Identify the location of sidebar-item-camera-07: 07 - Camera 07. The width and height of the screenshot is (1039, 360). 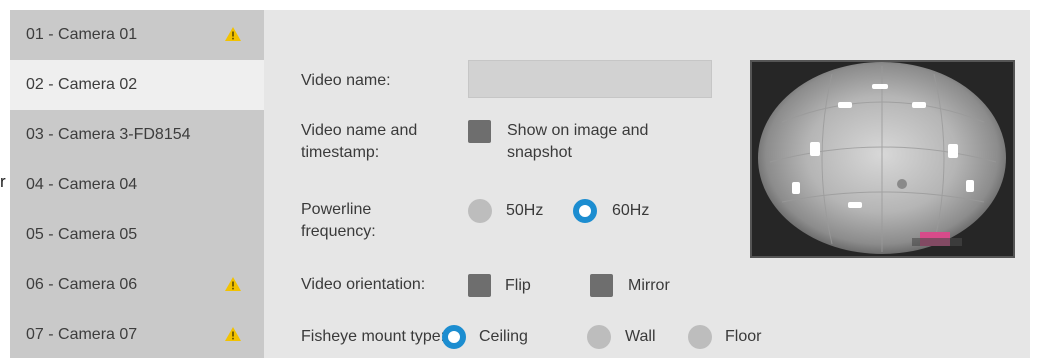
(137, 335).